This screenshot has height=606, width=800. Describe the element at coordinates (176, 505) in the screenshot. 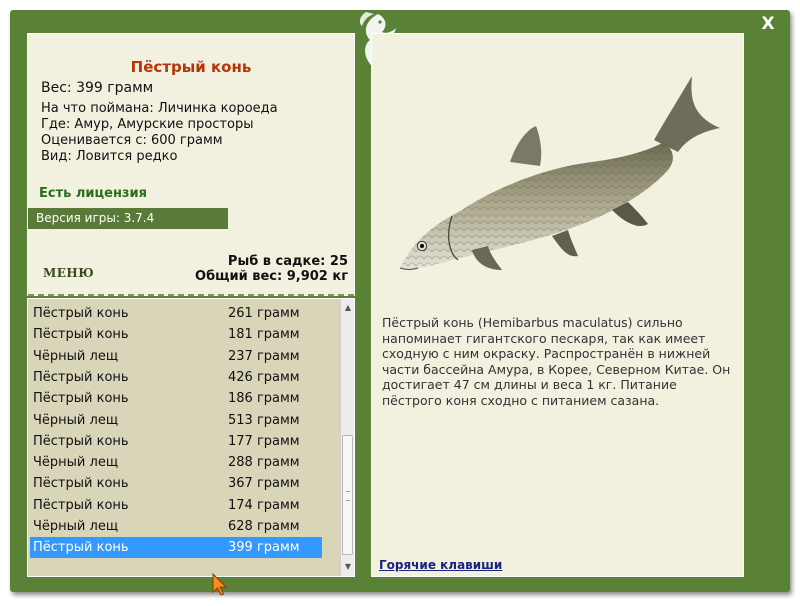

I see `list-item: Пёстрый конь 174 грамм` at that location.